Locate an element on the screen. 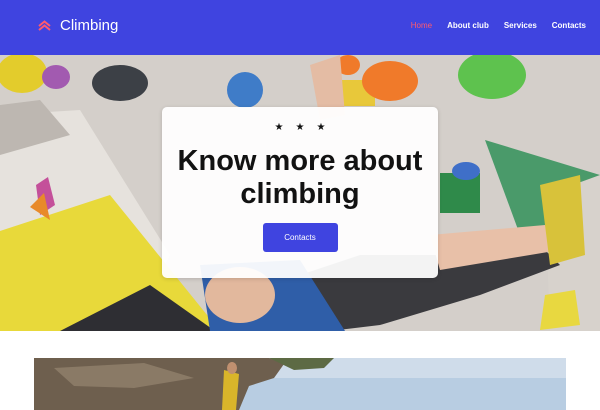  gallery-image is located at coordinates (300, 384).